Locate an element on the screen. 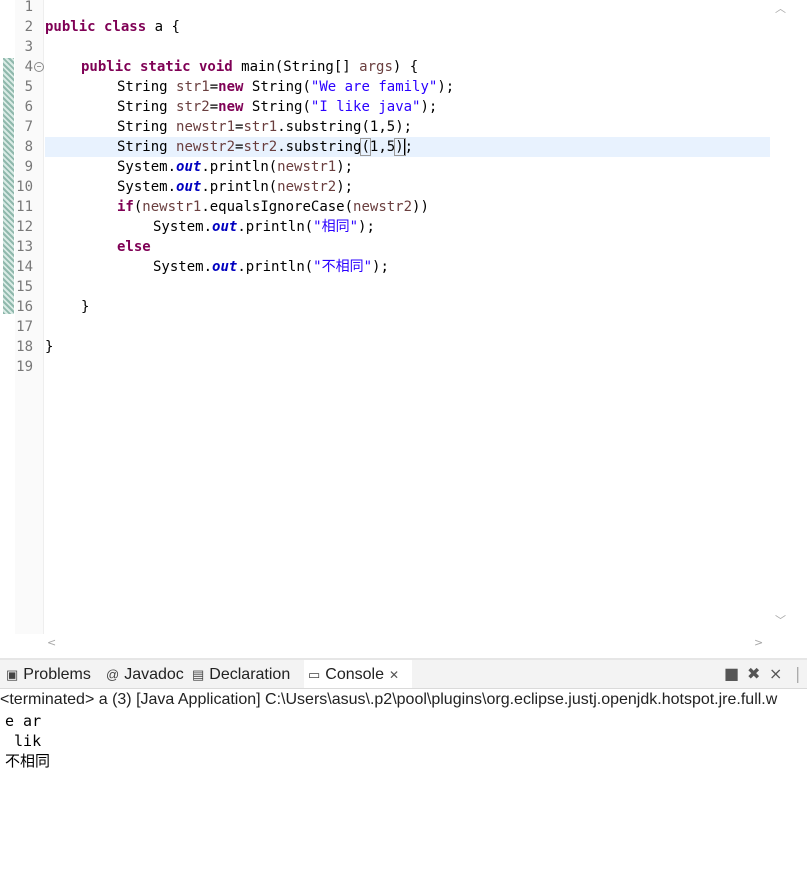  quick-diff-marker is located at coordinates (8, 186).